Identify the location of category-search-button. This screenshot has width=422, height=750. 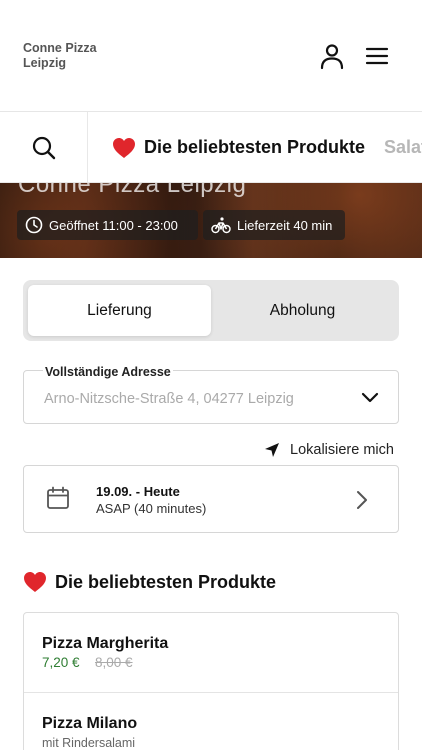
(44, 147).